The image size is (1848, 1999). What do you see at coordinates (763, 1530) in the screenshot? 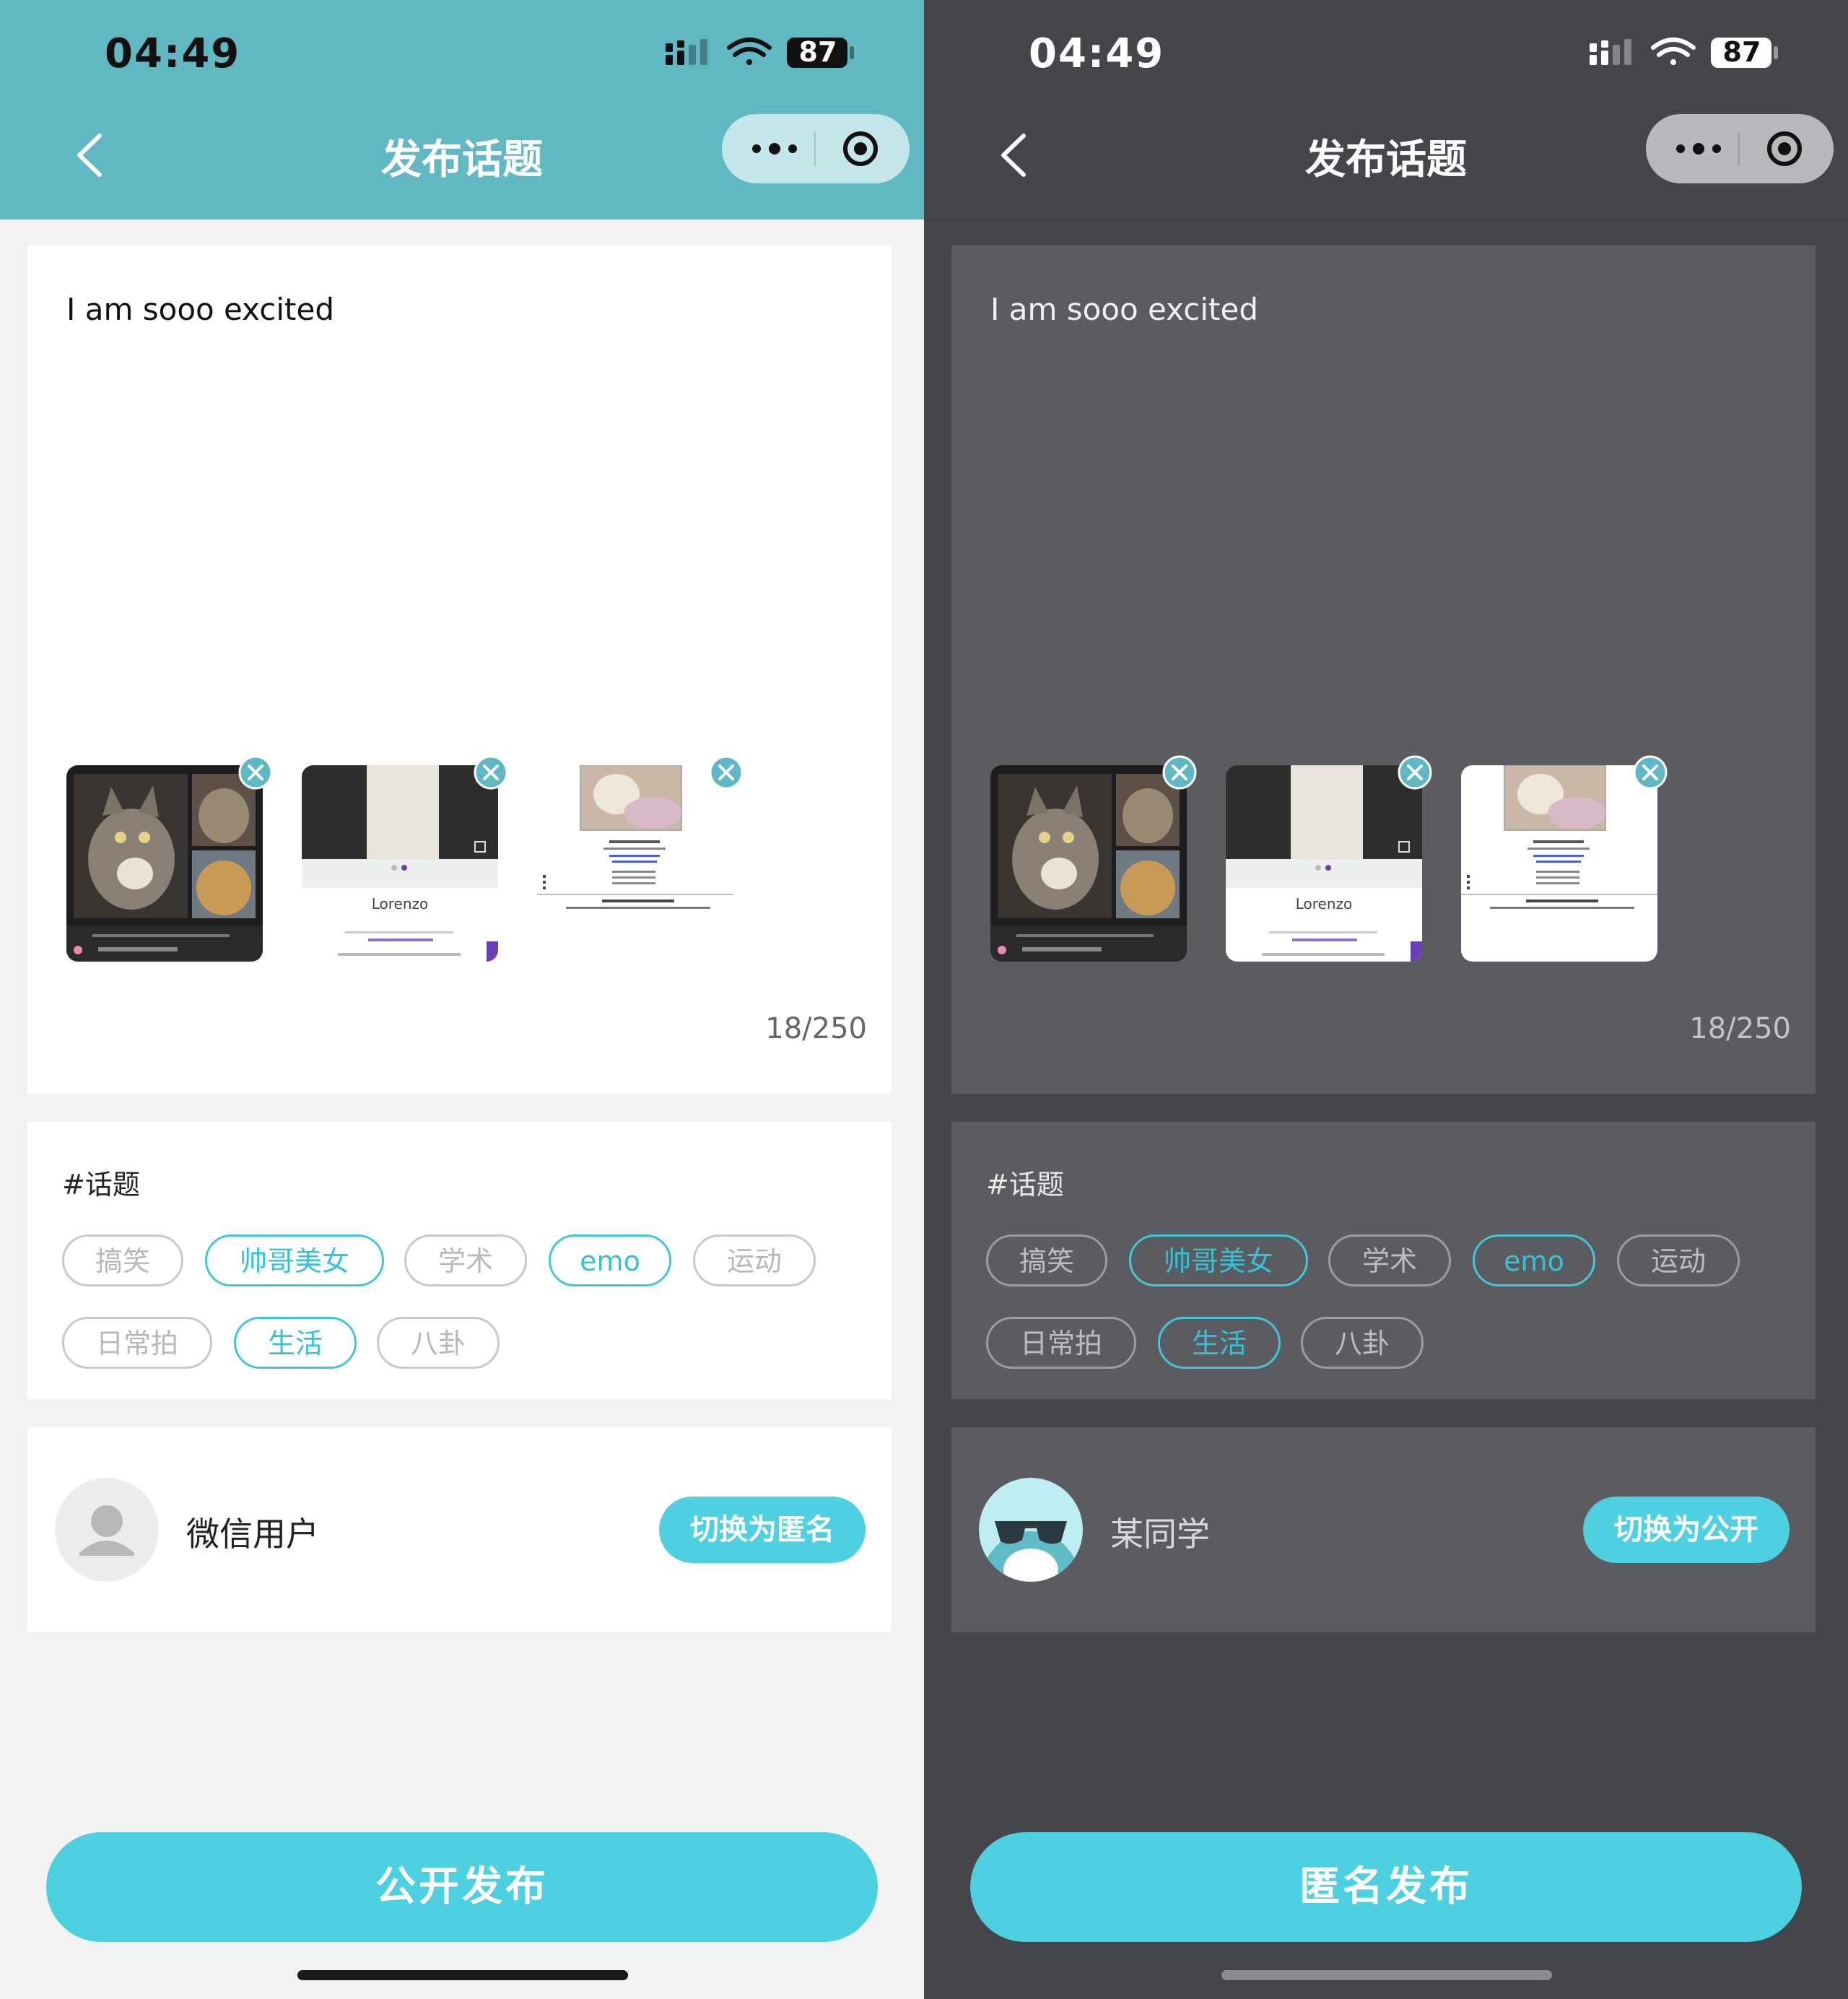
I see `switch-anonymous-button: 切换为匿名` at bounding box center [763, 1530].